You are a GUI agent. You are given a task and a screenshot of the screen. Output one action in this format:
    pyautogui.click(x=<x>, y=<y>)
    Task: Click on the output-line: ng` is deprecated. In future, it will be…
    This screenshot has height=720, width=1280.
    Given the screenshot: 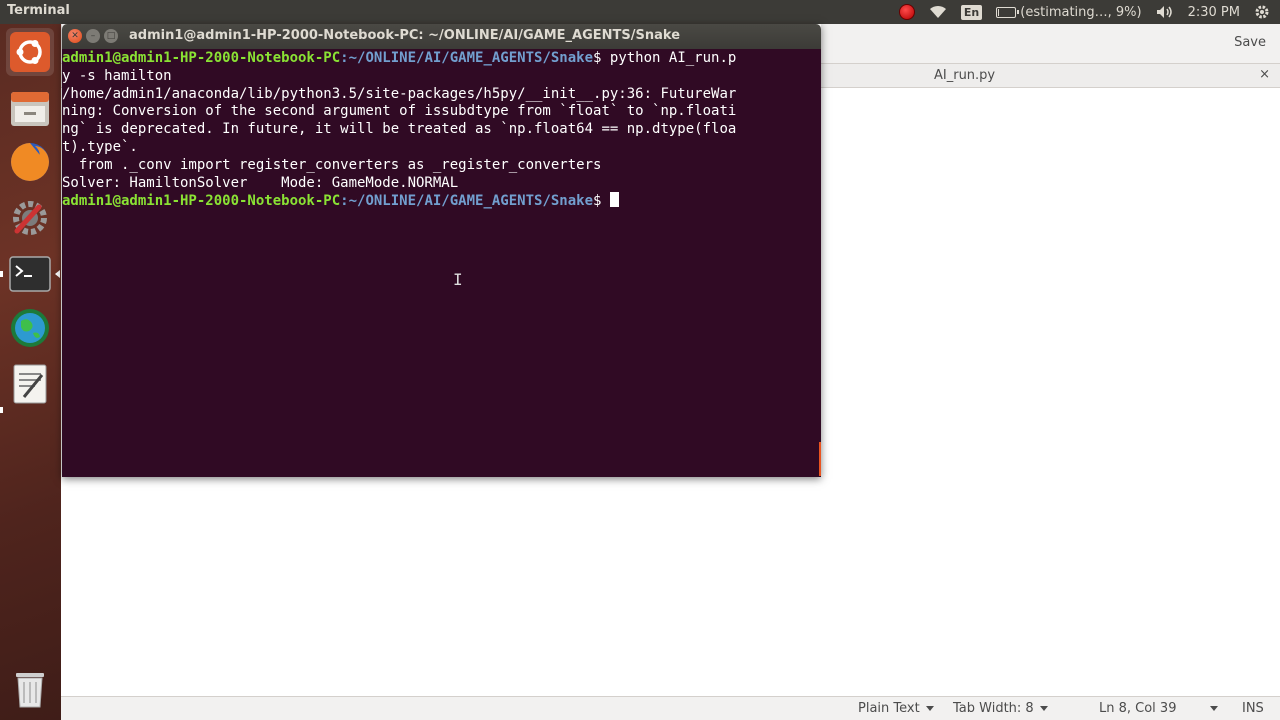 What is the action you would take?
    pyautogui.click(x=399, y=129)
    